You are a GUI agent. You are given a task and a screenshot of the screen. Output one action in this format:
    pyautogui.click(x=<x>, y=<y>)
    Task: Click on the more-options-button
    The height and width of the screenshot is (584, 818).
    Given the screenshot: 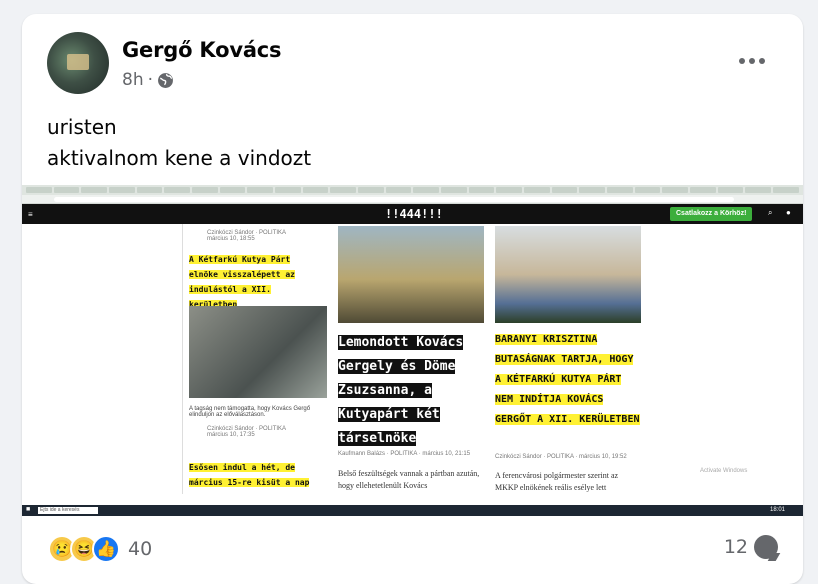 What is the action you would take?
    pyautogui.click(x=752, y=61)
    